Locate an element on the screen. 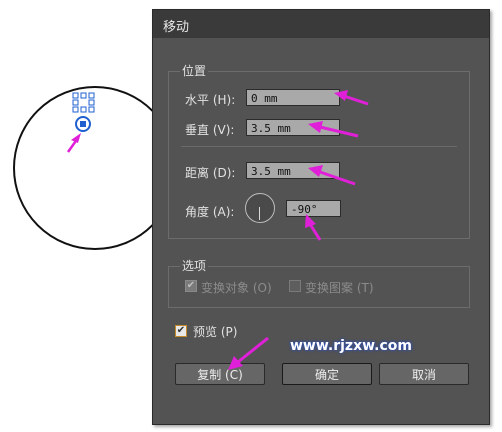 Image resolution: width=502 pixels, height=432 pixels. vertical-input: 3.5 mm is located at coordinates (293, 127).